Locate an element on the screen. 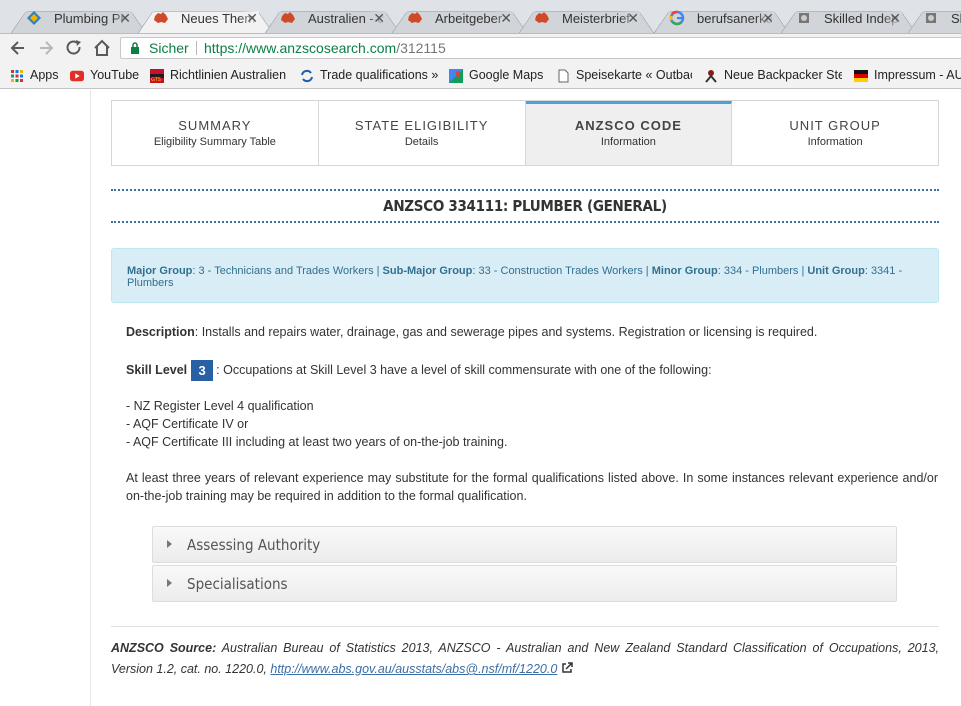  home-icon is located at coordinates (102, 48).